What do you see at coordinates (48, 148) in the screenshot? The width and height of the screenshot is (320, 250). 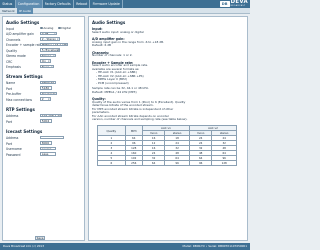 I see `icecast-username-input: source` at bounding box center [48, 148].